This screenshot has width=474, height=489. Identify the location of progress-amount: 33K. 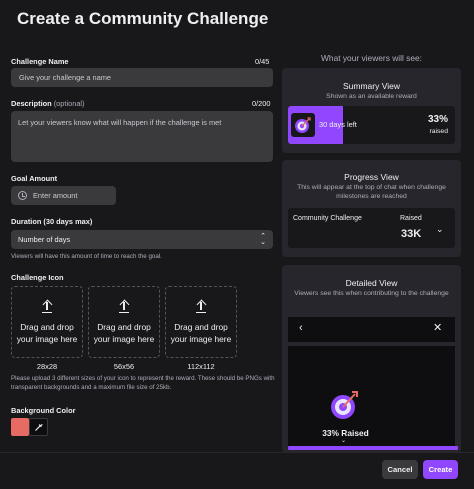
(411, 234).